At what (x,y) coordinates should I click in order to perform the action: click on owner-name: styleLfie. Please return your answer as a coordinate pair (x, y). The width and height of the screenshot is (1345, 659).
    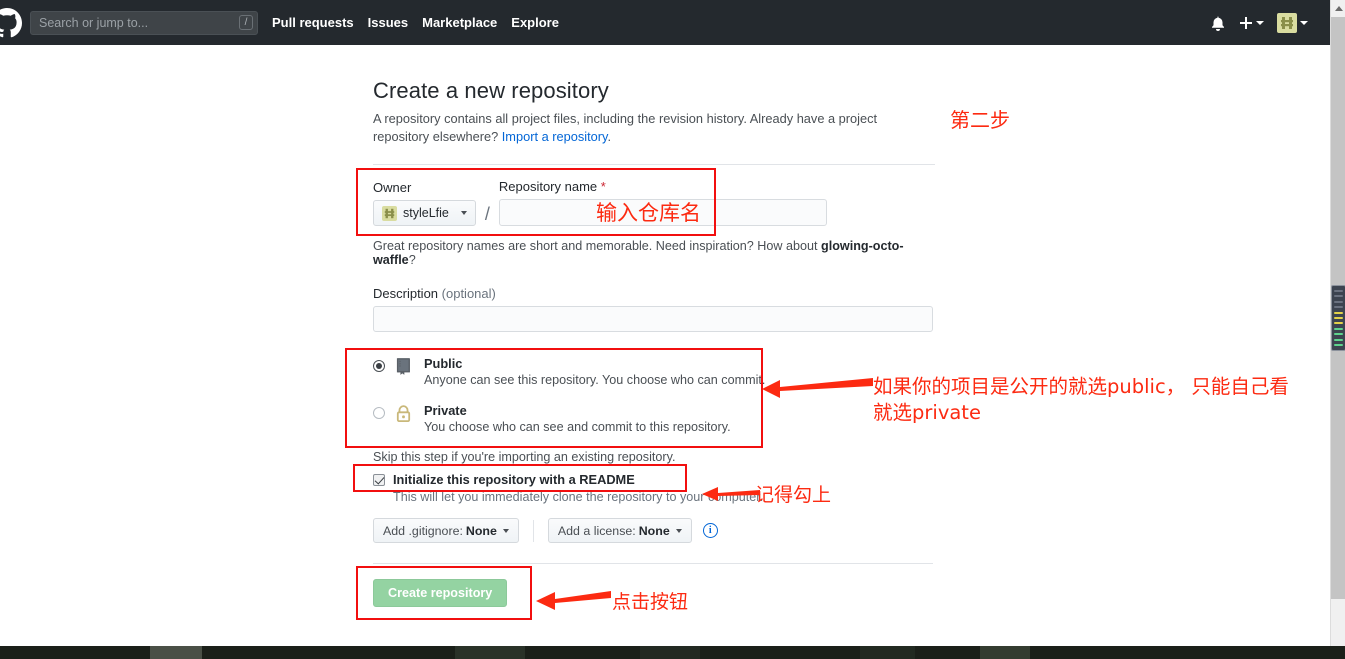
    Looking at the image, I should click on (426, 213).